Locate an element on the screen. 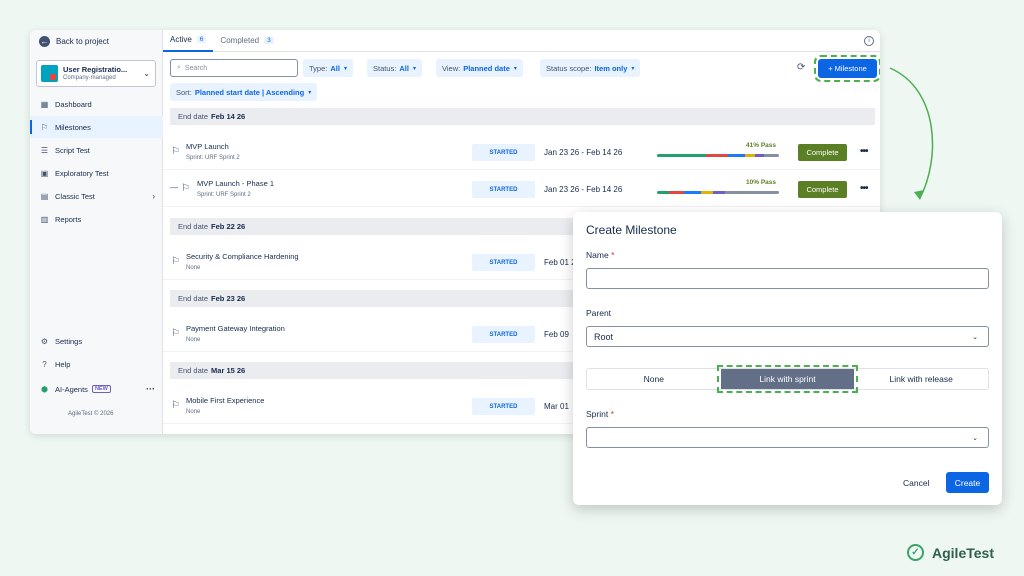 The image size is (1024, 576). add-milestone-button: + Milestone is located at coordinates (847, 68).